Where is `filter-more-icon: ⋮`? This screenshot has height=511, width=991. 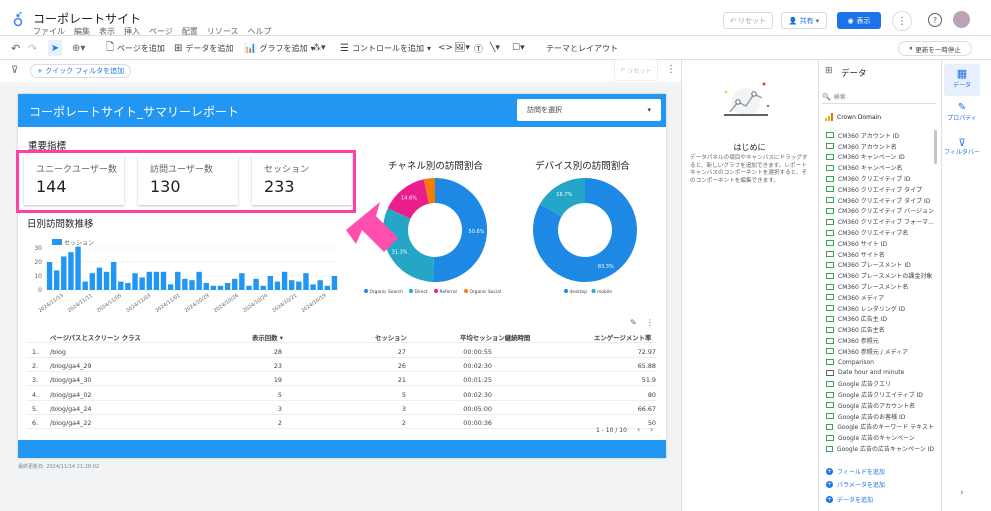
filter-more-icon: ⋮ is located at coordinates (671, 69).